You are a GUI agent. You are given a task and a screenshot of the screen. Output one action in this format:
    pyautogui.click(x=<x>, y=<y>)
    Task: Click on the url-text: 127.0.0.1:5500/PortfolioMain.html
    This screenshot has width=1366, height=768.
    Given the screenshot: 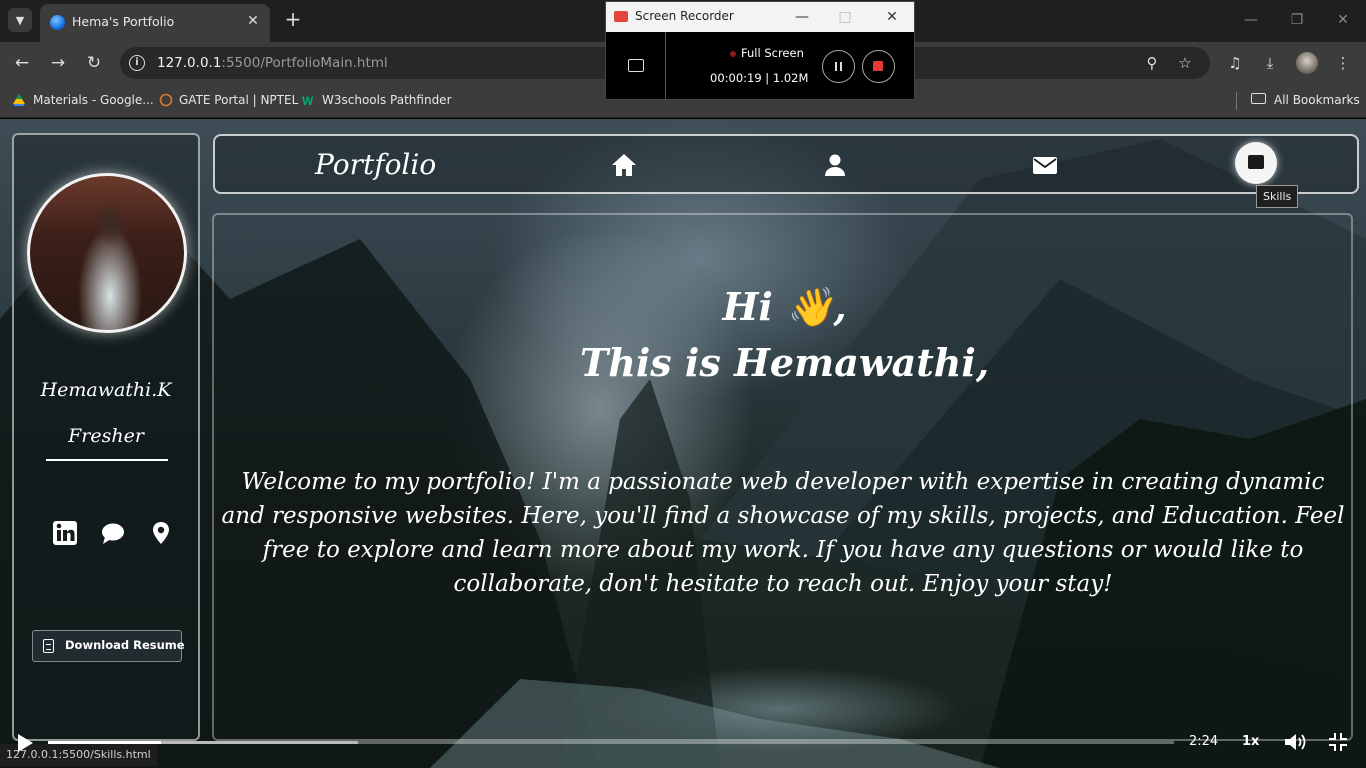 What is the action you would take?
    pyautogui.click(x=272, y=63)
    